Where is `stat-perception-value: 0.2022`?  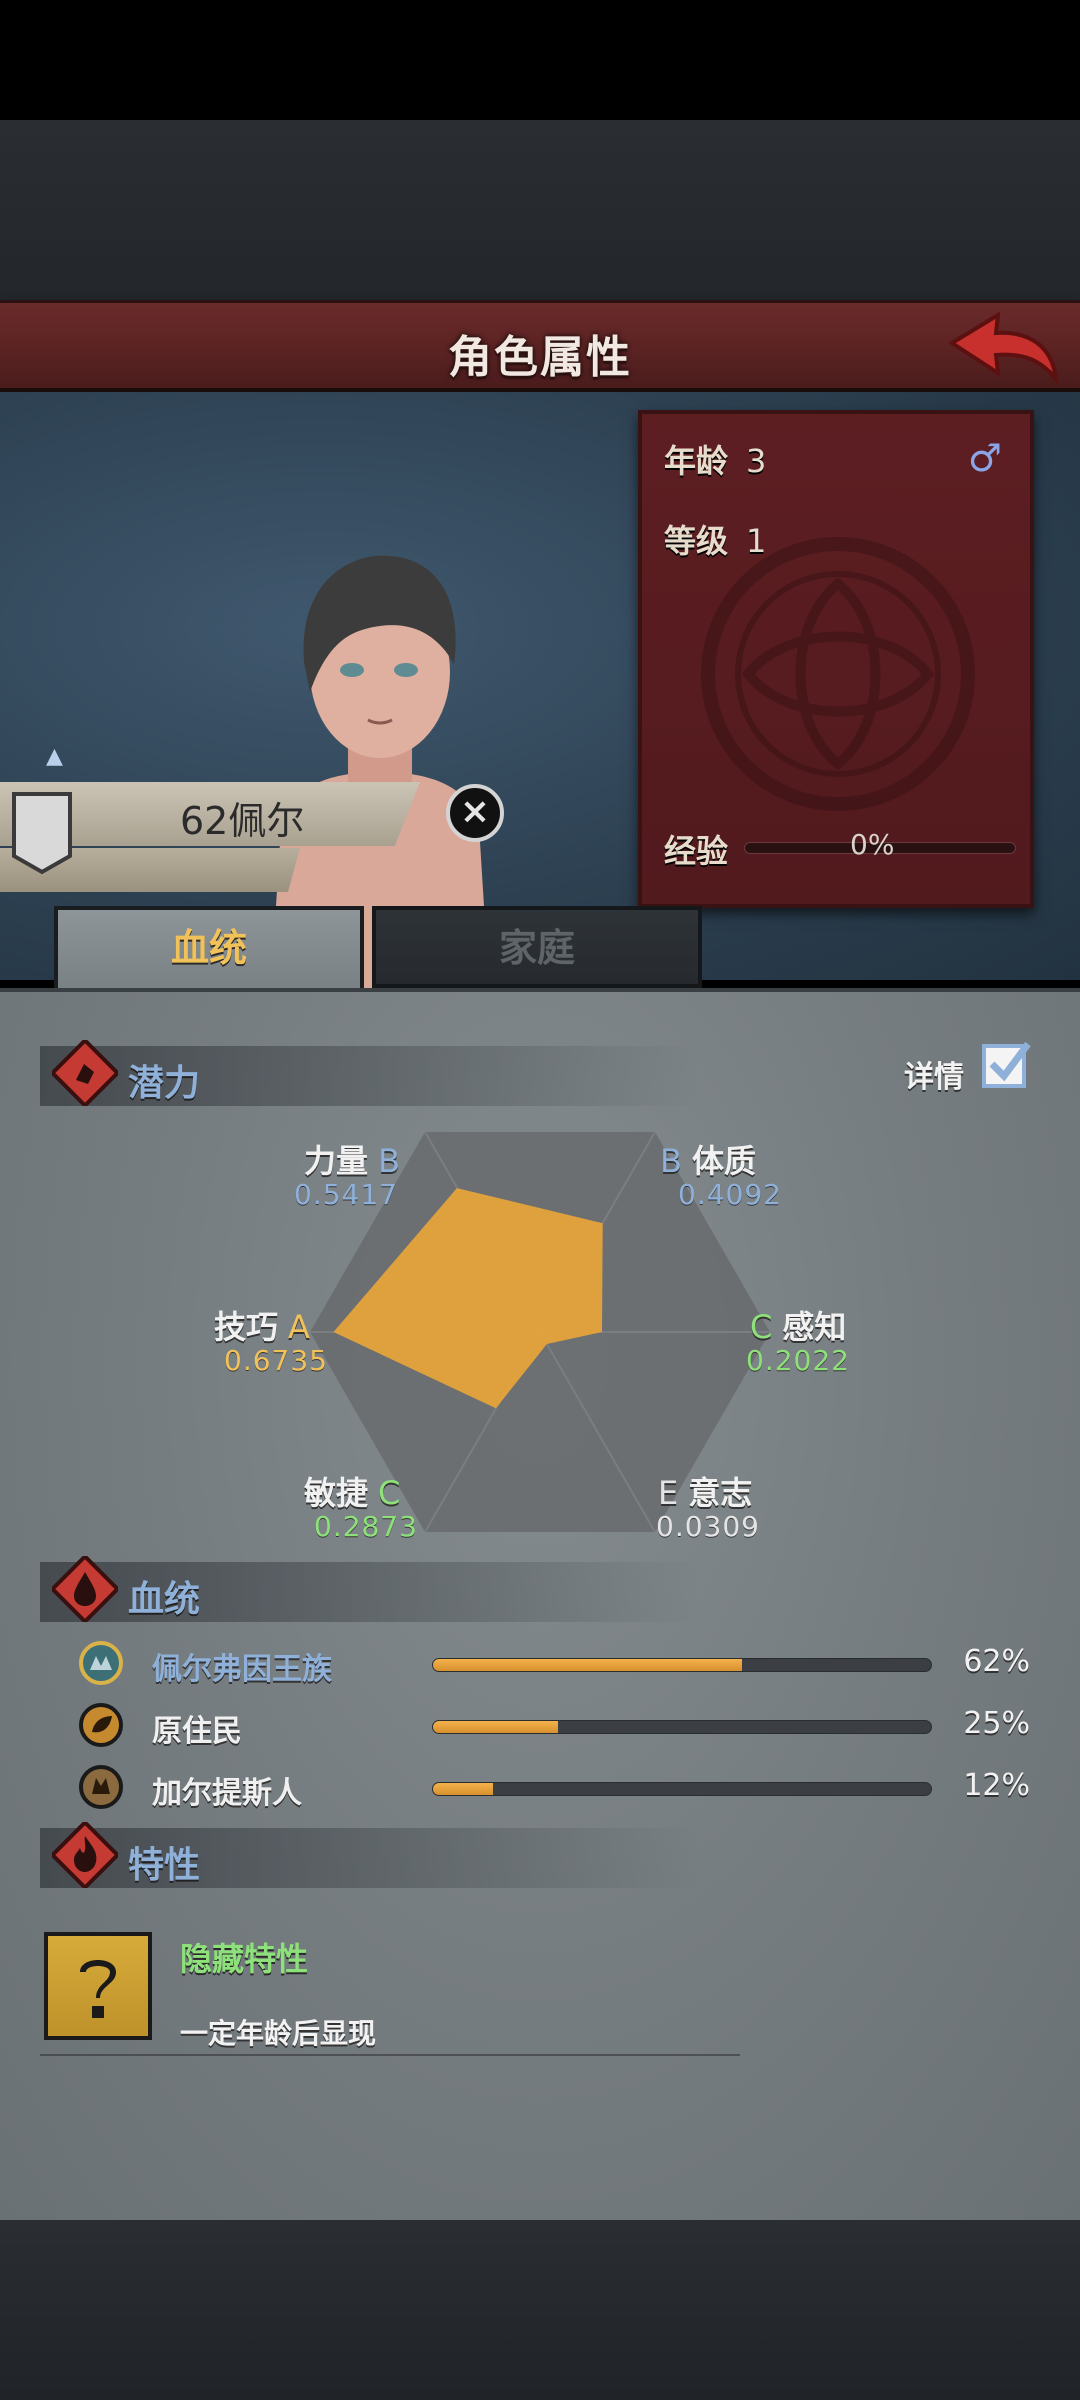 stat-perception-value: 0.2022 is located at coordinates (798, 1360).